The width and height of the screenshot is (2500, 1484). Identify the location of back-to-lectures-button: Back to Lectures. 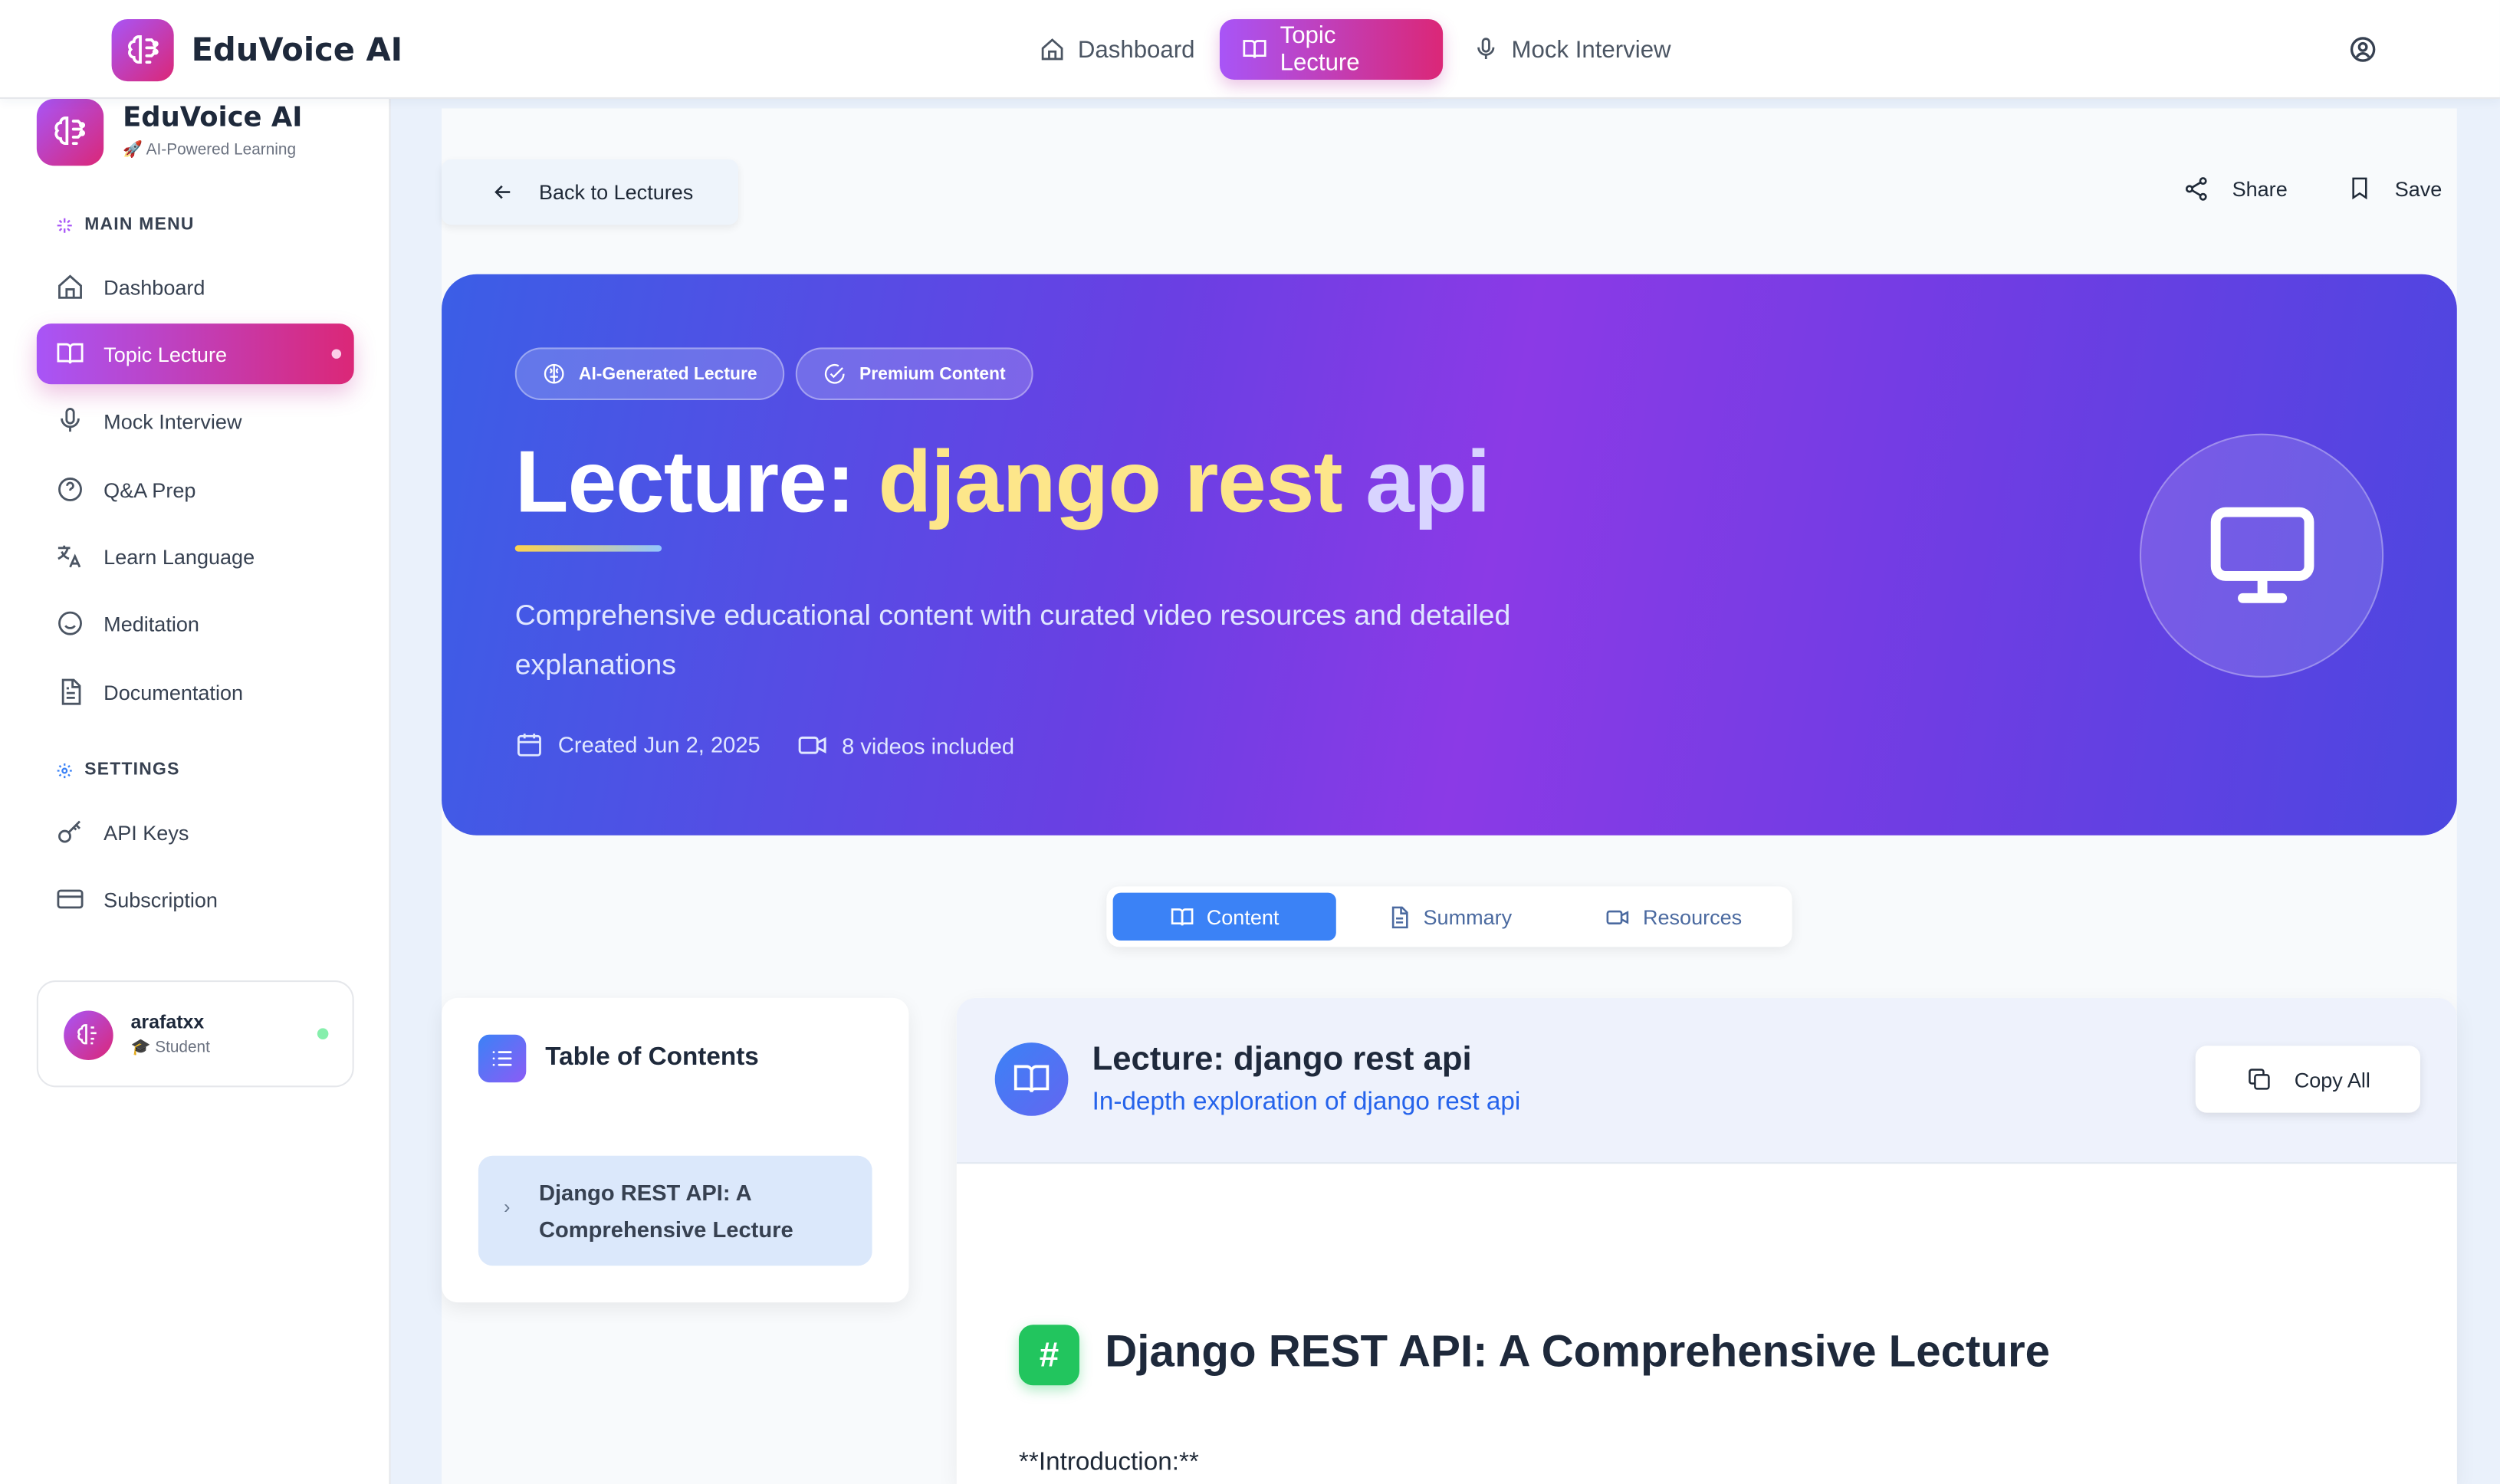
(590, 192).